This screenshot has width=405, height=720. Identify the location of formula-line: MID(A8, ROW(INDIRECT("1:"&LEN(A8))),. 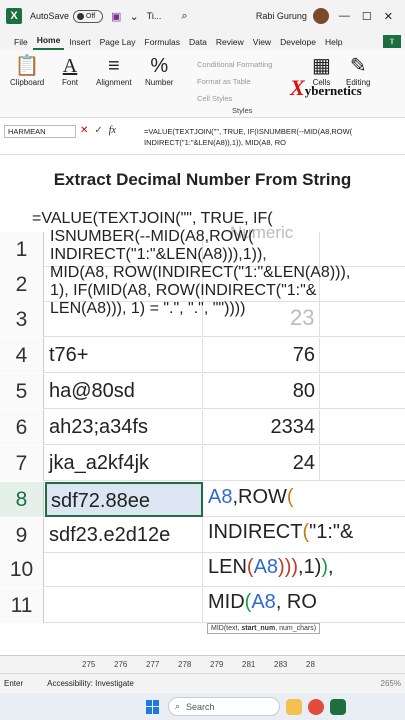
(200, 272).